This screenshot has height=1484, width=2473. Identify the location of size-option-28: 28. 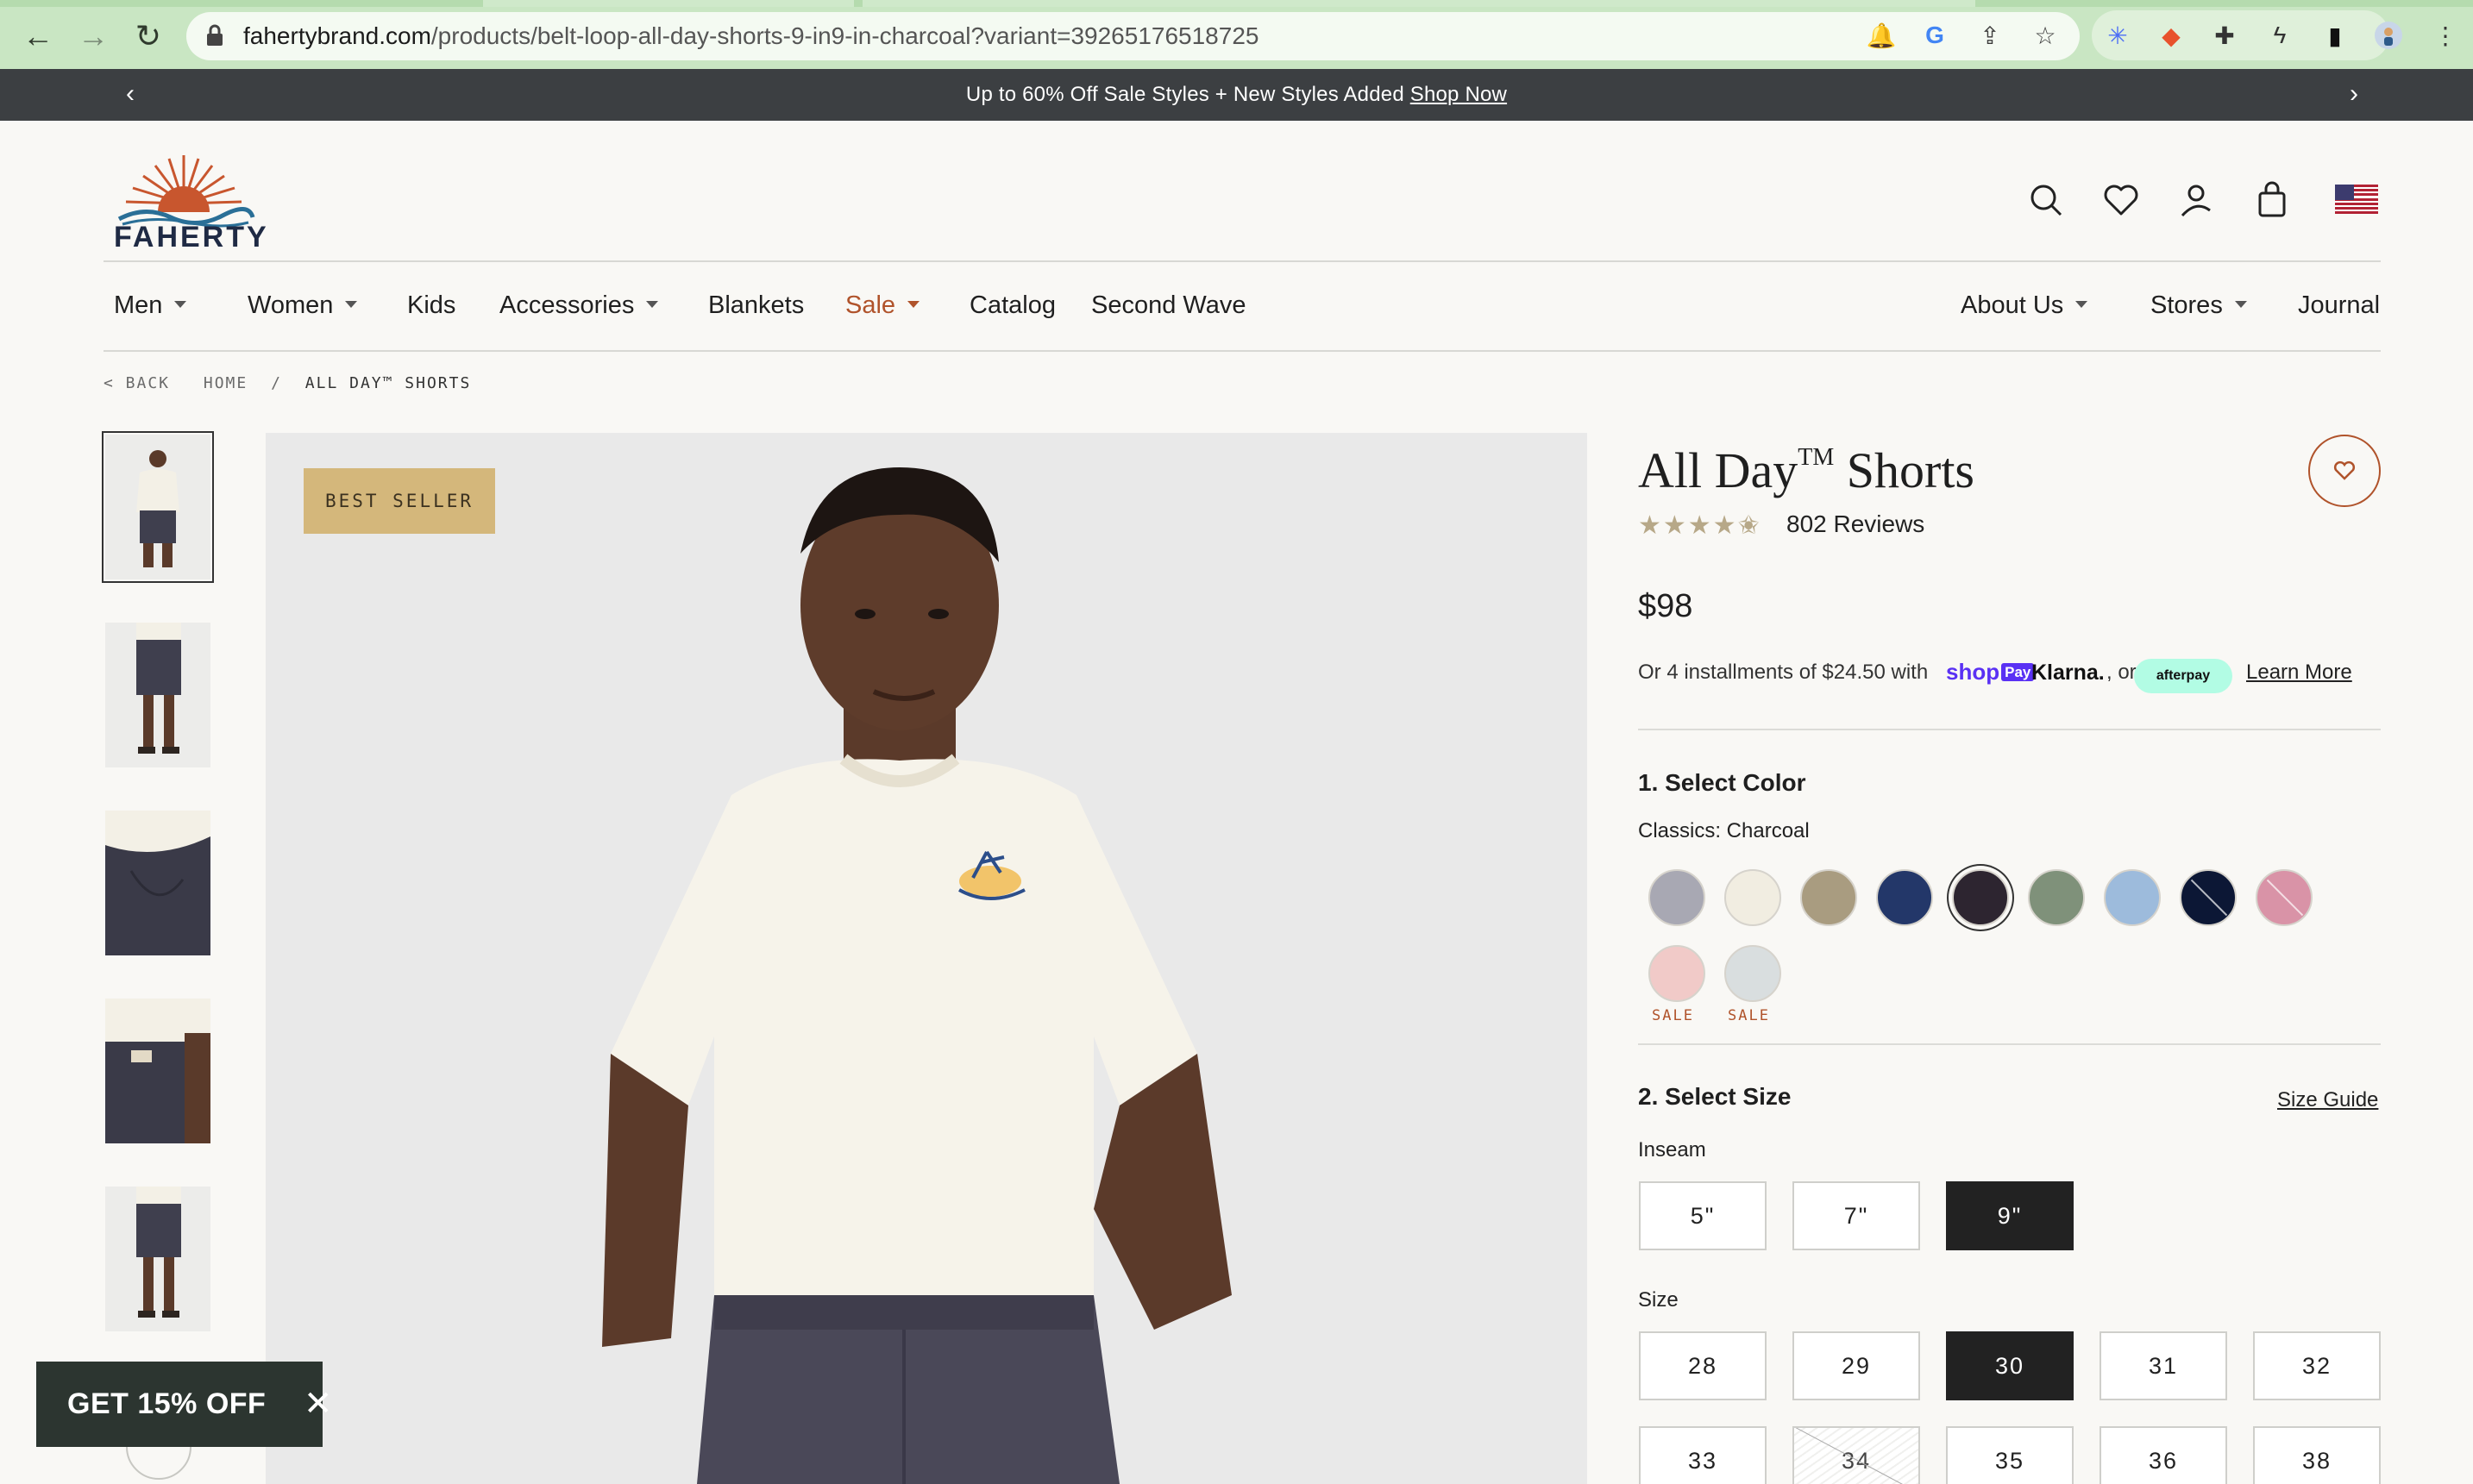
(1703, 1365).